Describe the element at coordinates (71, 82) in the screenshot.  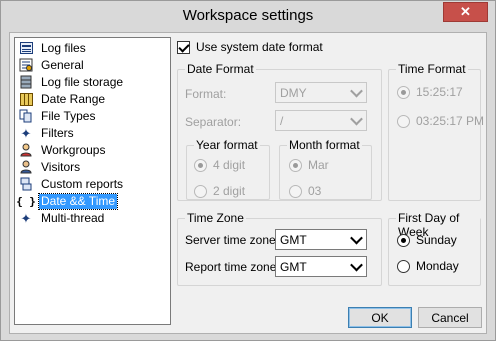
I see `nav-item-log-file-storage: Log file storage` at that location.